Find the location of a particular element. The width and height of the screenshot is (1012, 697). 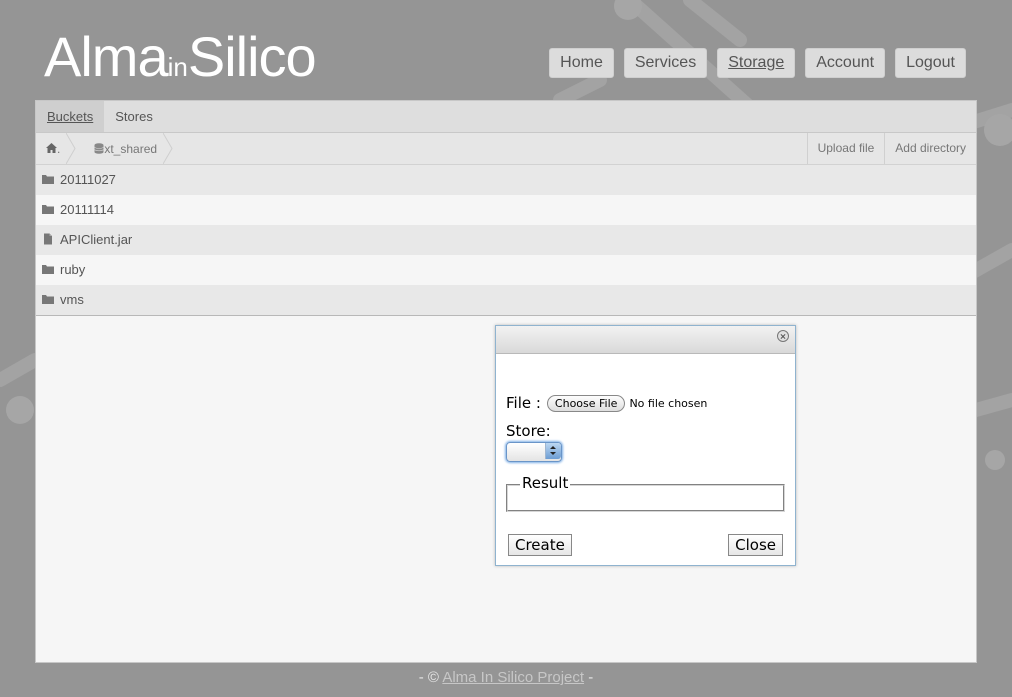

top-navigation: Home Services Storage Account Logout is located at coordinates (757, 63).